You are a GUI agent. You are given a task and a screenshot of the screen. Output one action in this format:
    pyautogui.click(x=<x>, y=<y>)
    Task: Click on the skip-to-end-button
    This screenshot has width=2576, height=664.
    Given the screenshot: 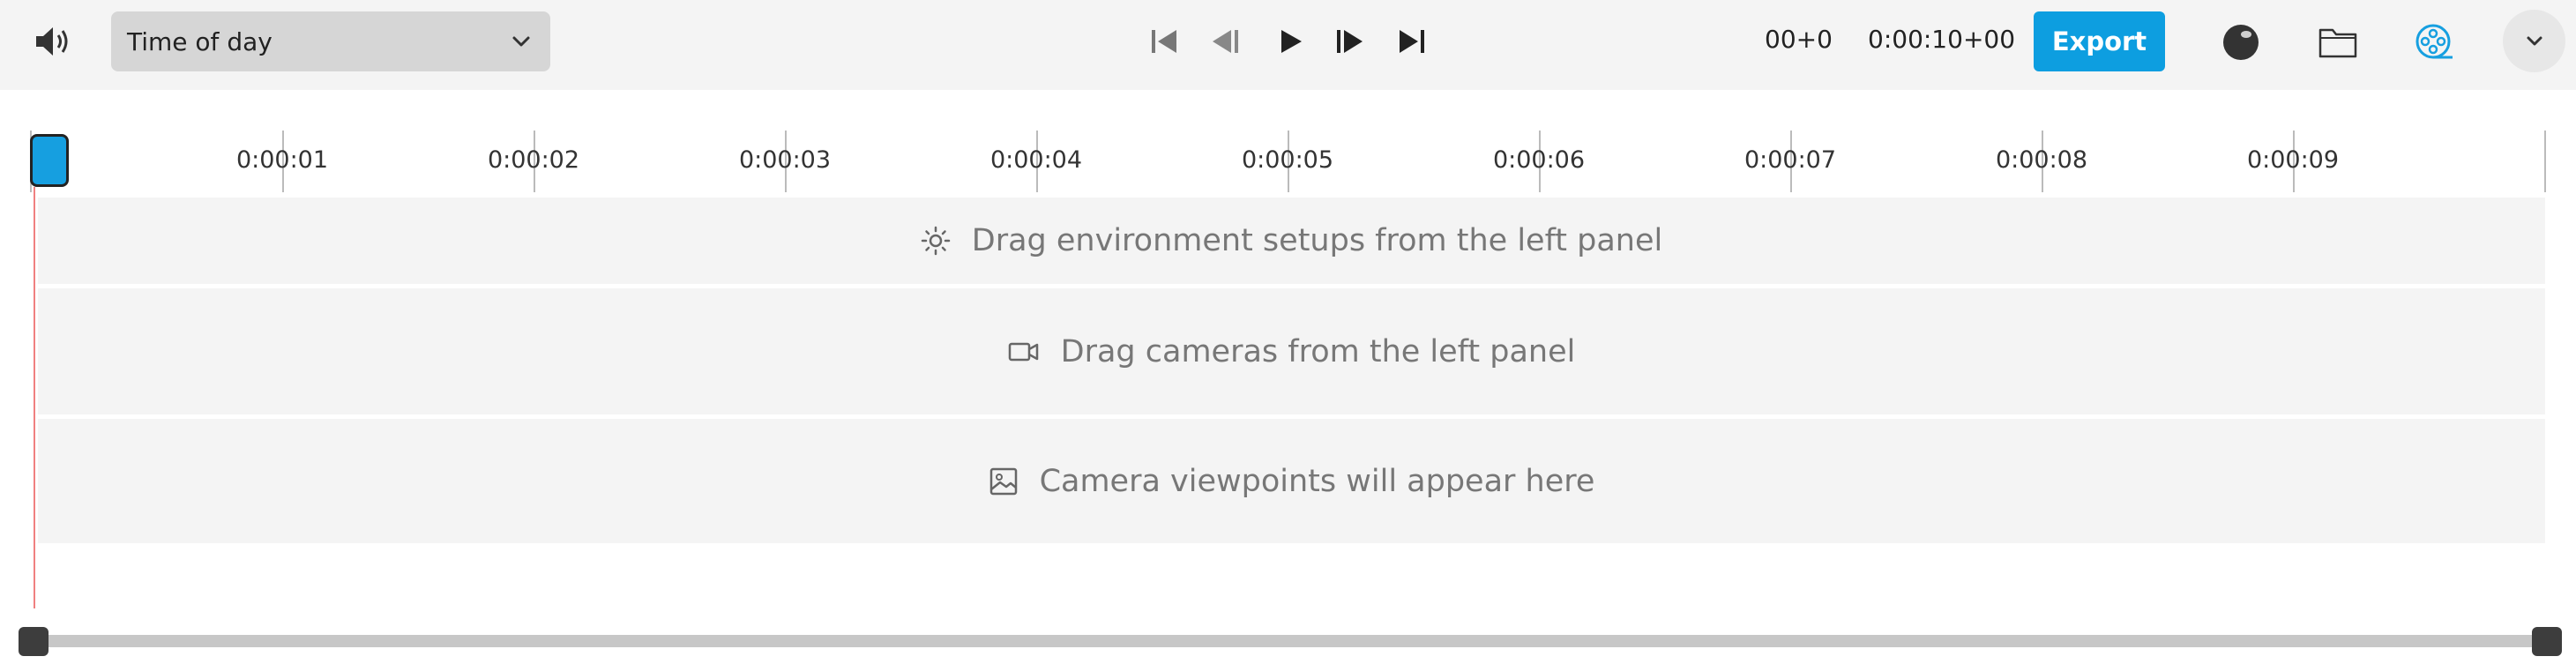 What is the action you would take?
    pyautogui.click(x=1412, y=41)
    